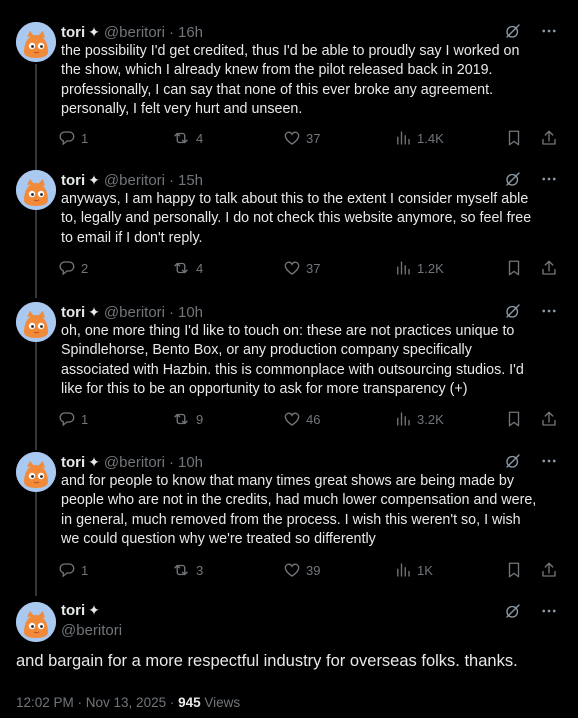  Describe the element at coordinates (200, 138) in the screenshot. I see `repost-count: 4` at that location.